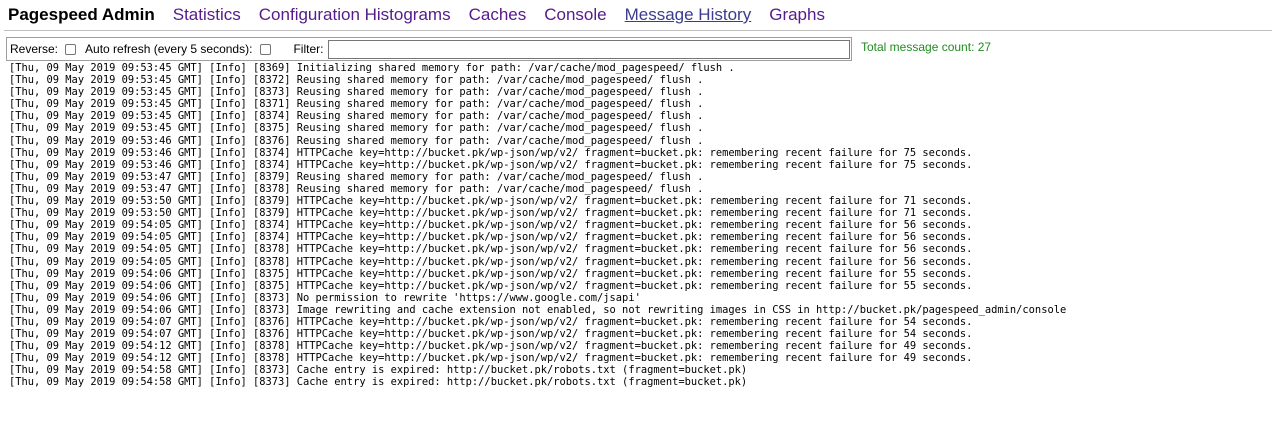 This screenshot has width=1278, height=433. Describe the element at coordinates (266, 49) in the screenshot. I see `auto-refresh-checkbox` at that location.